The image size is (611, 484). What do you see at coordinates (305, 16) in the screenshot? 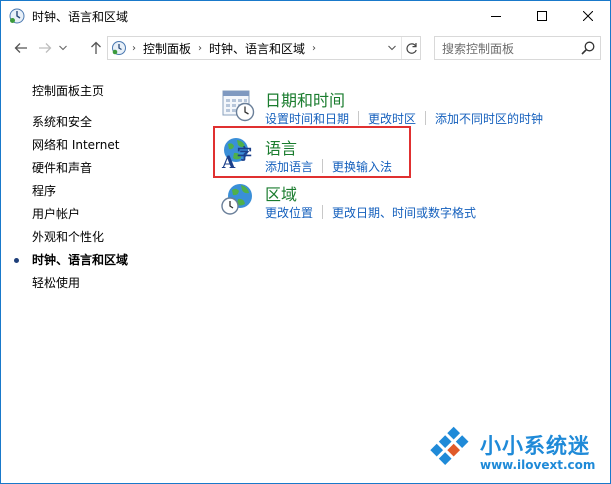
I see `title-bar: 时钟、语言和区域` at bounding box center [305, 16].